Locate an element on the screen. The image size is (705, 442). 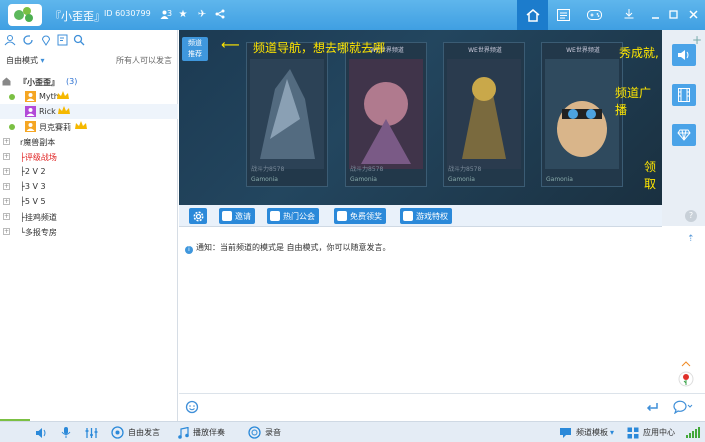
edit-icon is located at coordinates (63, 40).